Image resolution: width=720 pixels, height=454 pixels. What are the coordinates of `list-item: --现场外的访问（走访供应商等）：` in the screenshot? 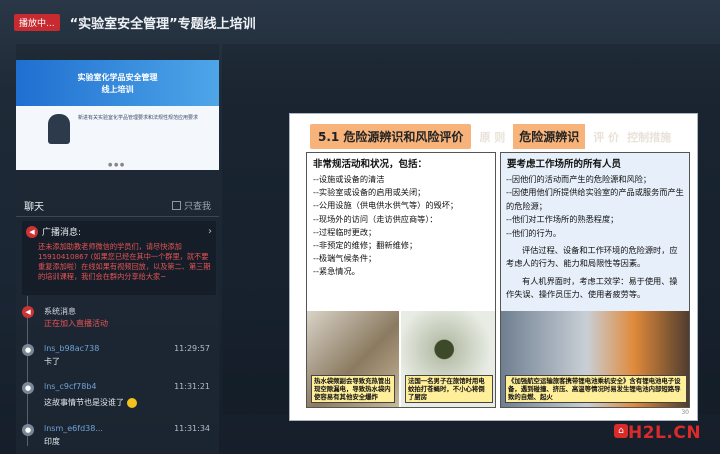 It's located at (375, 218).